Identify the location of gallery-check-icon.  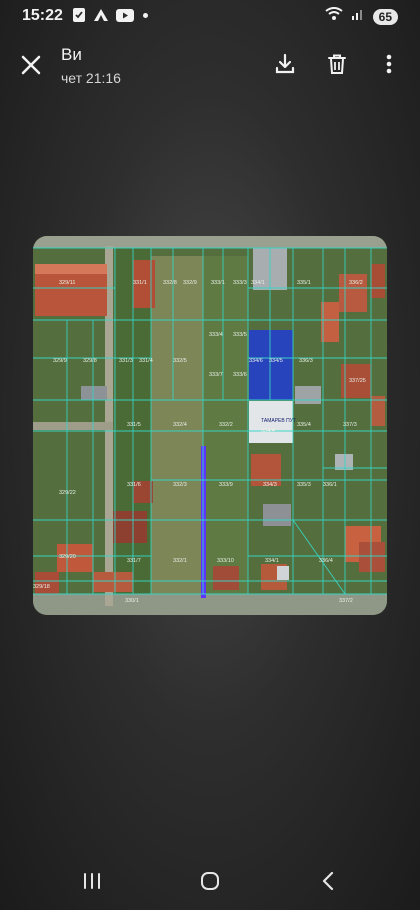
(79, 15).